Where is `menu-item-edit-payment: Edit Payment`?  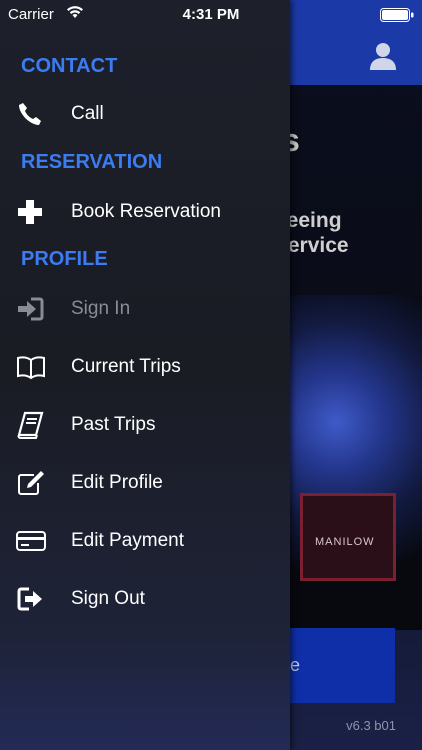 menu-item-edit-payment: Edit Payment is located at coordinates (145, 541).